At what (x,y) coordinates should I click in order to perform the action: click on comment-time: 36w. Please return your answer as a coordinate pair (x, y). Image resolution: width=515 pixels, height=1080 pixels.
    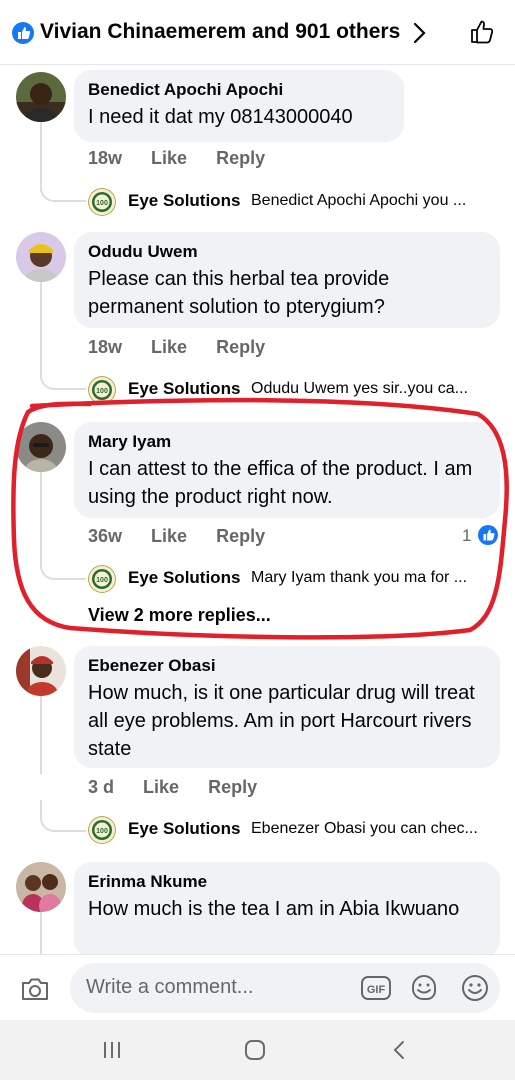
    Looking at the image, I should click on (105, 536).